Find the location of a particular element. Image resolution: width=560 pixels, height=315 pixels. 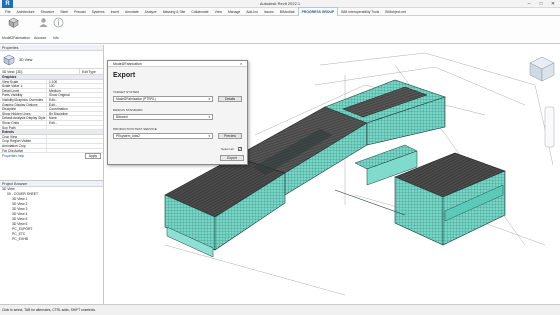

browser-item-label: 3D View 5 is located at coordinates (20, 219).